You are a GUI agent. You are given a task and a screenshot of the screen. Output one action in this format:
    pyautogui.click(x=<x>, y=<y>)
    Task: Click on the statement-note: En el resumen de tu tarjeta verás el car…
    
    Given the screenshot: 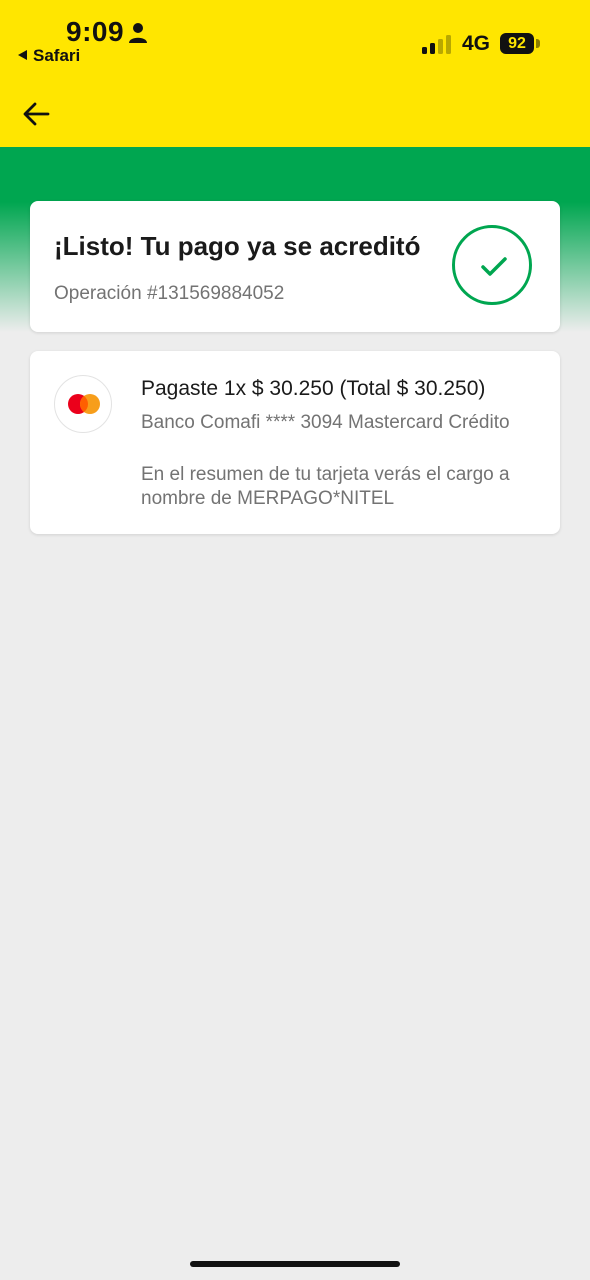 What is the action you would take?
    pyautogui.click(x=325, y=486)
    